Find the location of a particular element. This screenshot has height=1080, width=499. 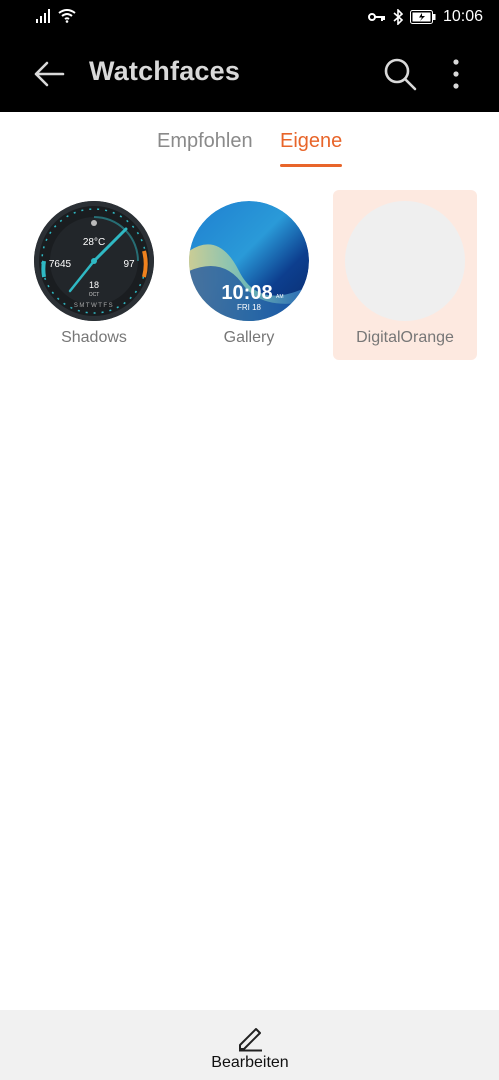

bottom-bar: Bearbeiten is located at coordinates (249, 1045).